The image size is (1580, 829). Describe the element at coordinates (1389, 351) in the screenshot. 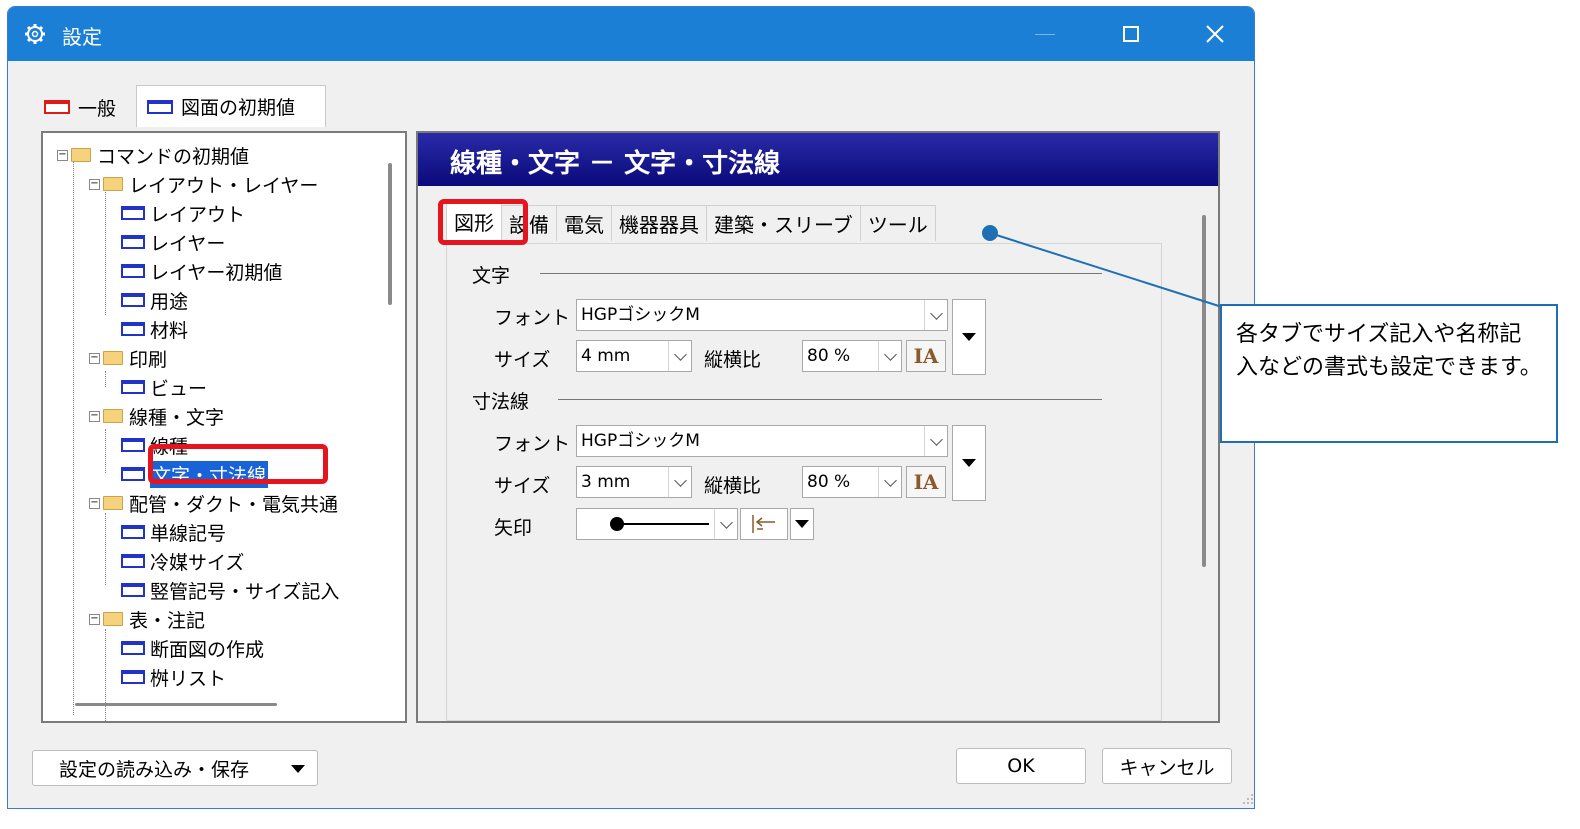

I see `callout-text: 各タブでサイズ記入や名称記入などの書式も設定できます。` at that location.